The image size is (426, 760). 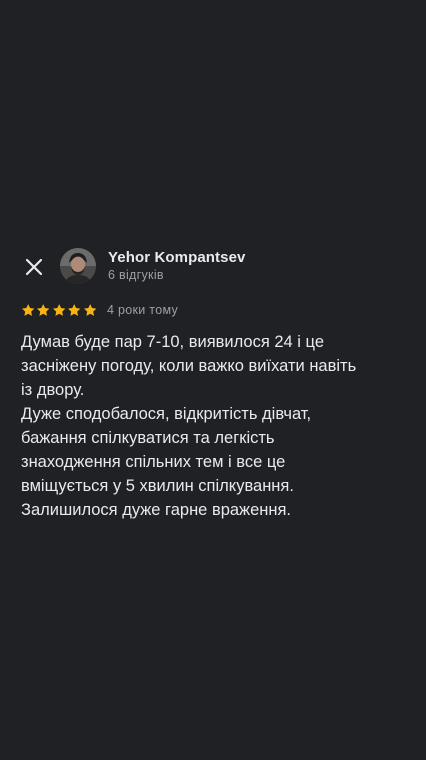 I want to click on review-date: 4 роки тому, so click(x=142, y=310).